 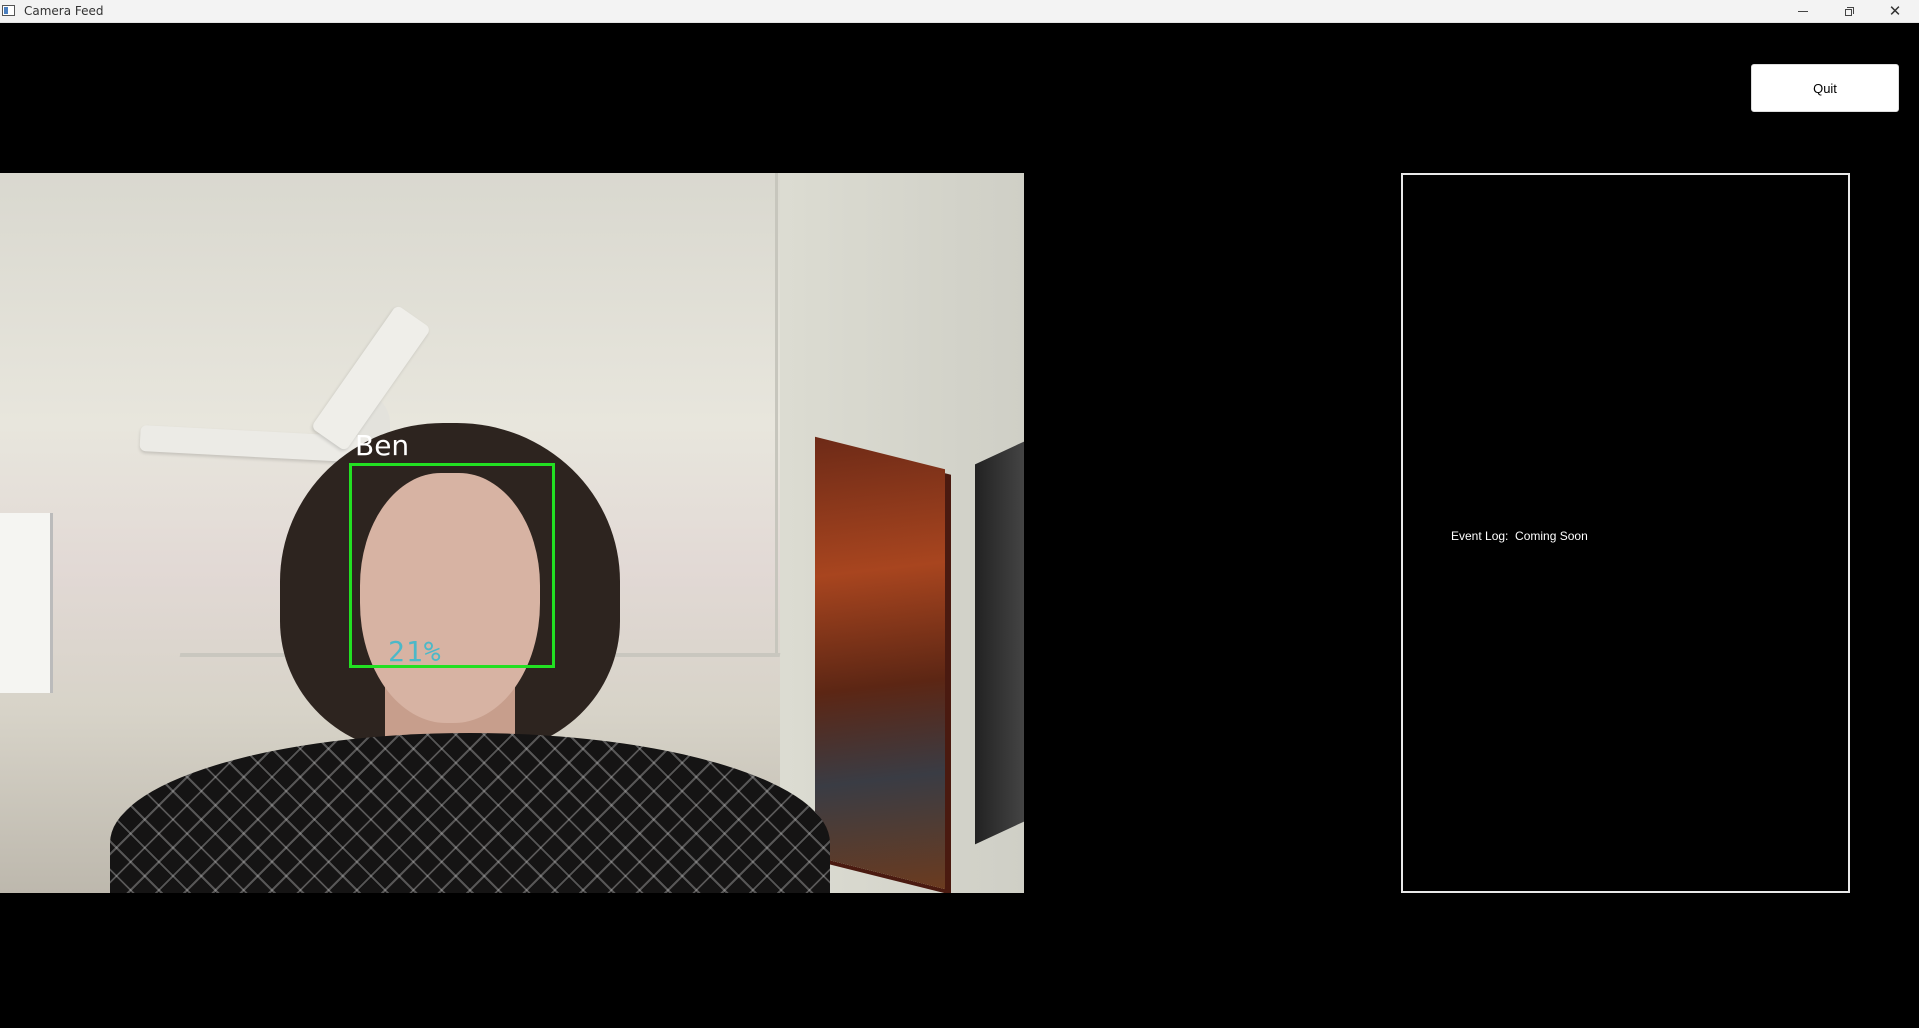 What do you see at coordinates (776, 413) in the screenshot?
I see `wall-corner` at bounding box center [776, 413].